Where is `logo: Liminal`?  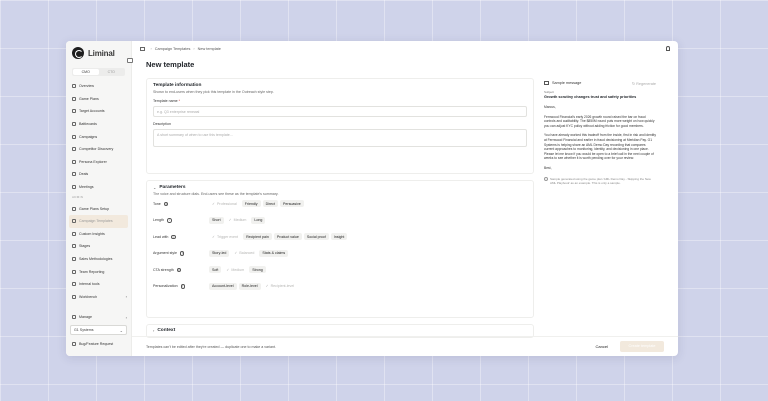 logo: Liminal is located at coordinates (98, 50).